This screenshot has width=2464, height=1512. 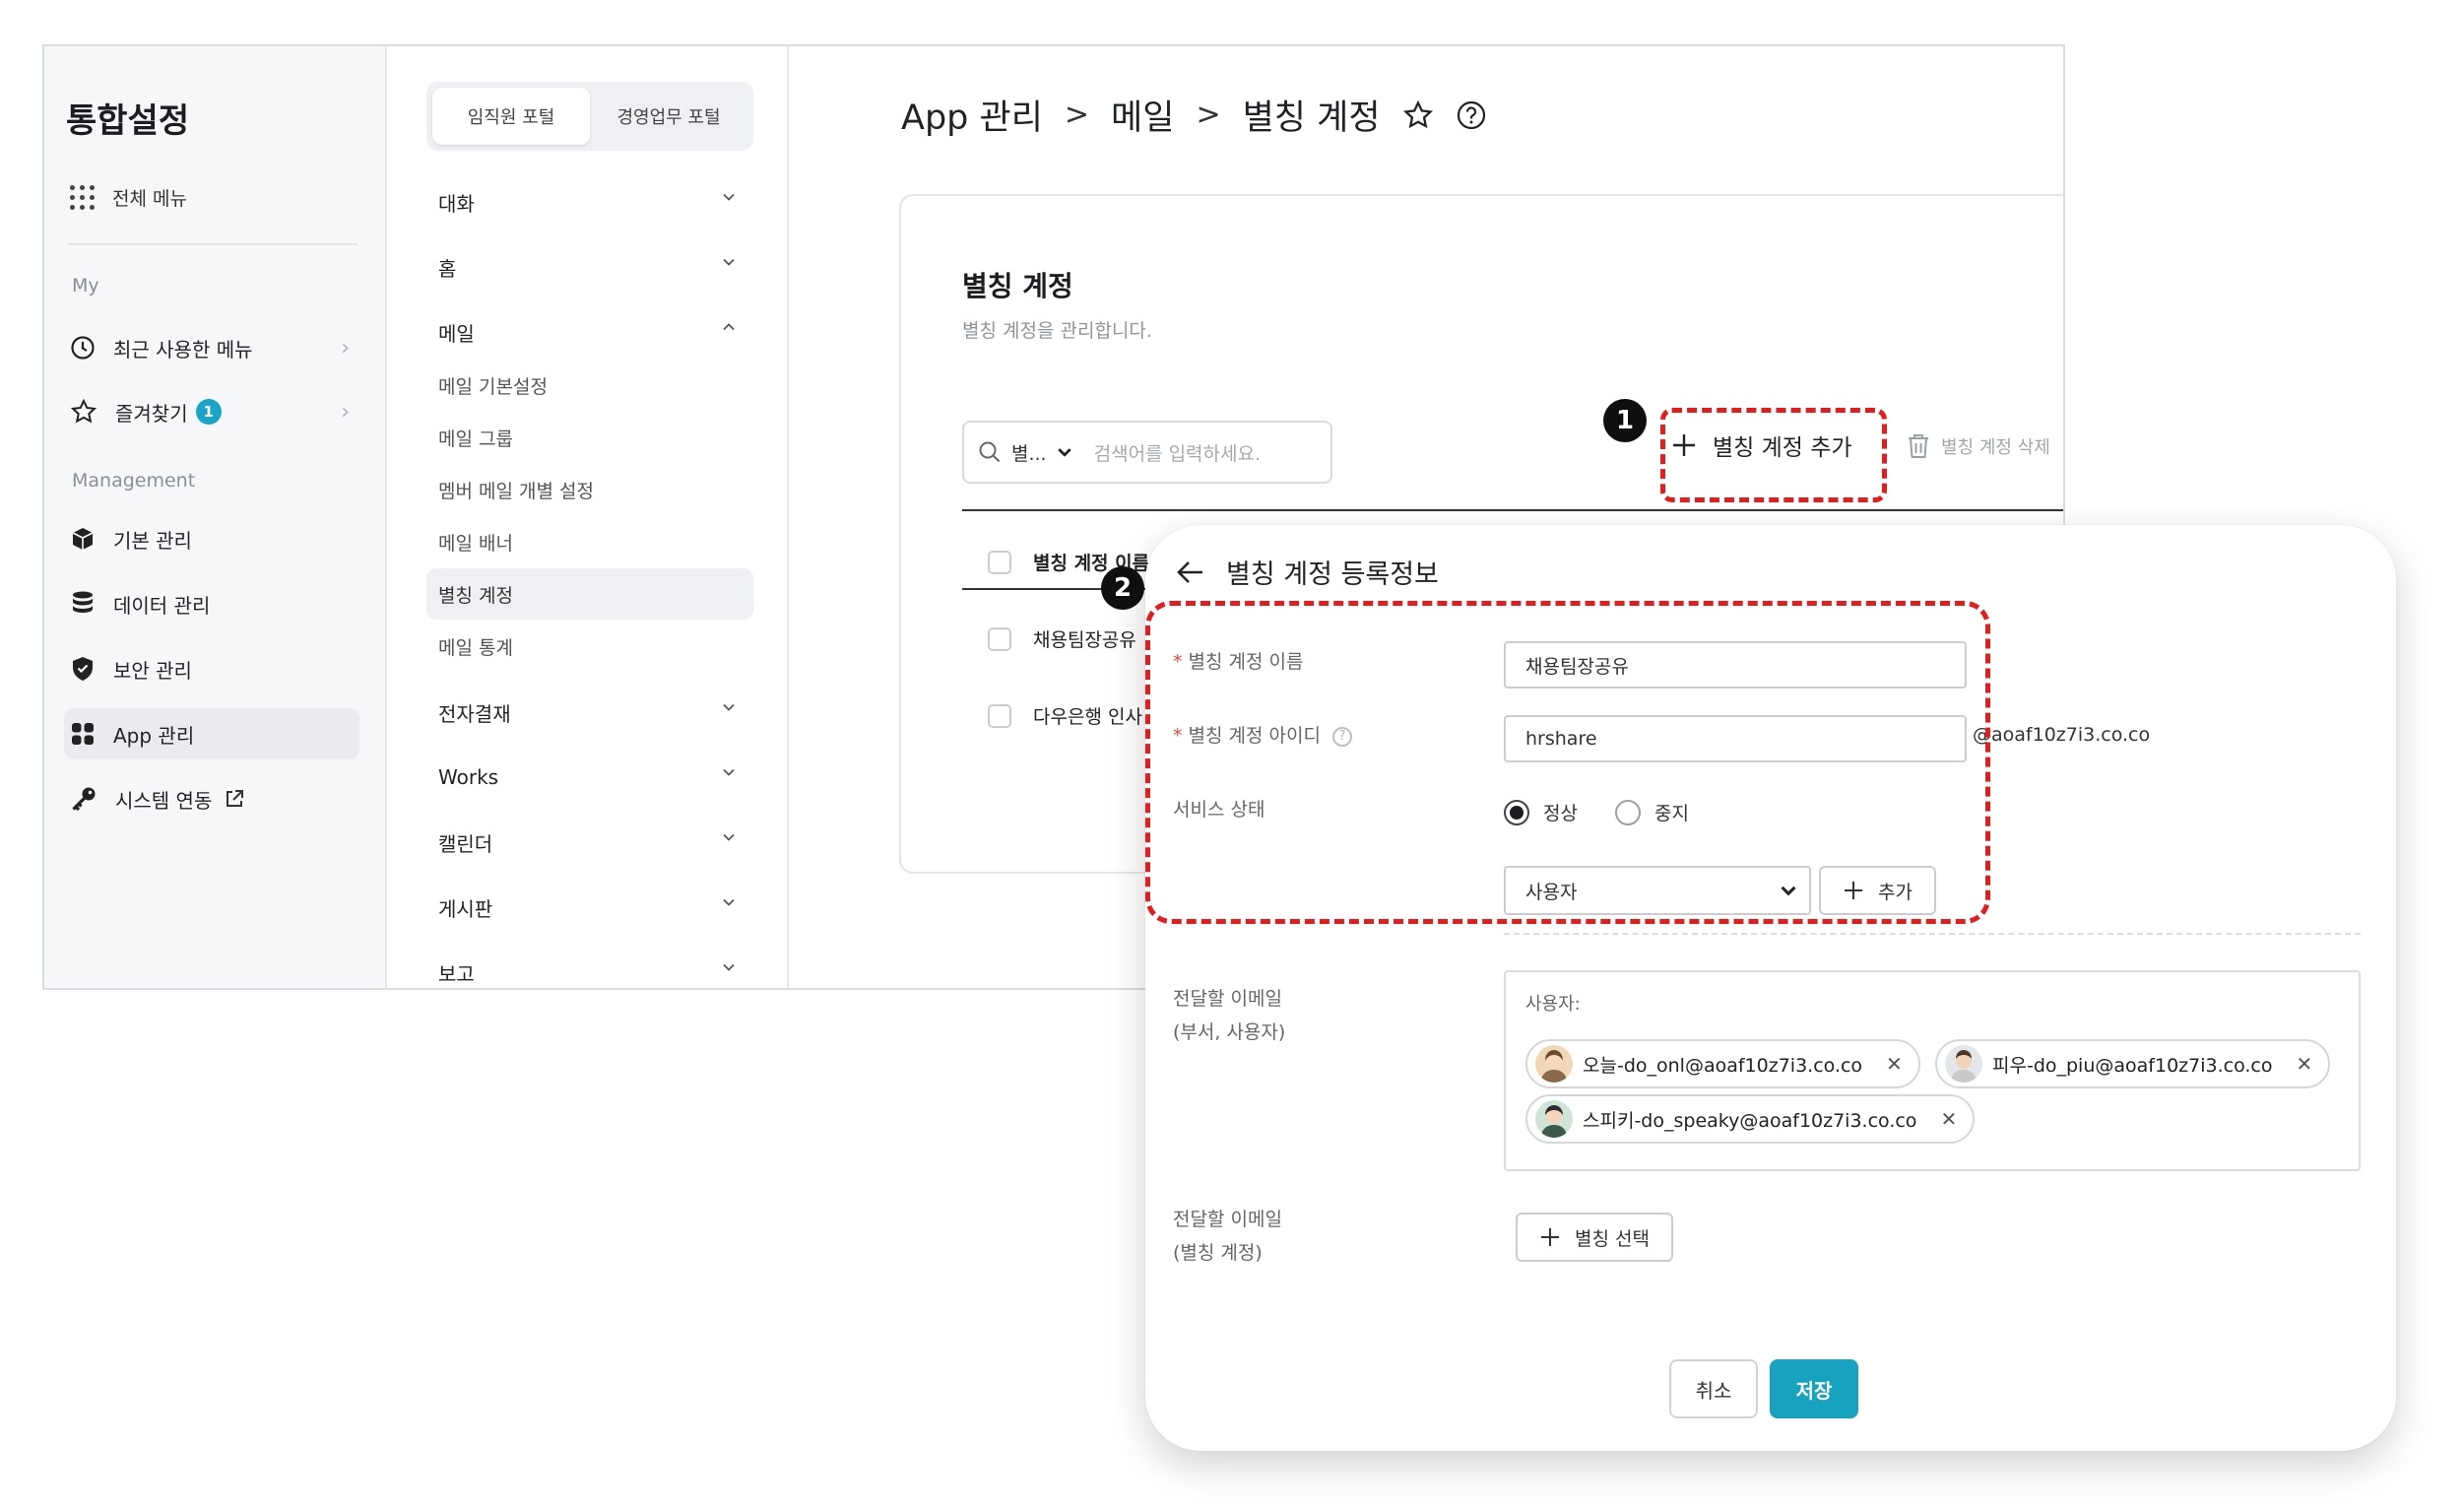 I want to click on submenu-group-calendar: 캘린더, so click(x=589, y=842).